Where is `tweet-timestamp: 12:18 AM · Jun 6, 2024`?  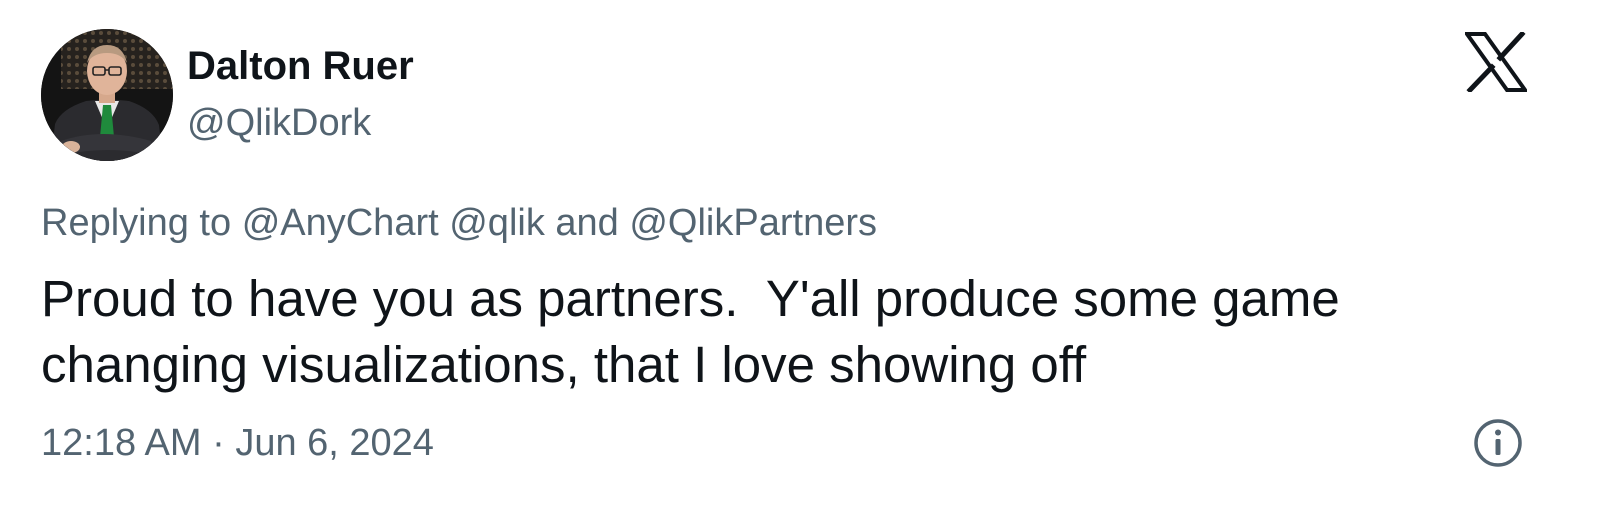 tweet-timestamp: 12:18 AM · Jun 6, 2024 is located at coordinates (237, 443).